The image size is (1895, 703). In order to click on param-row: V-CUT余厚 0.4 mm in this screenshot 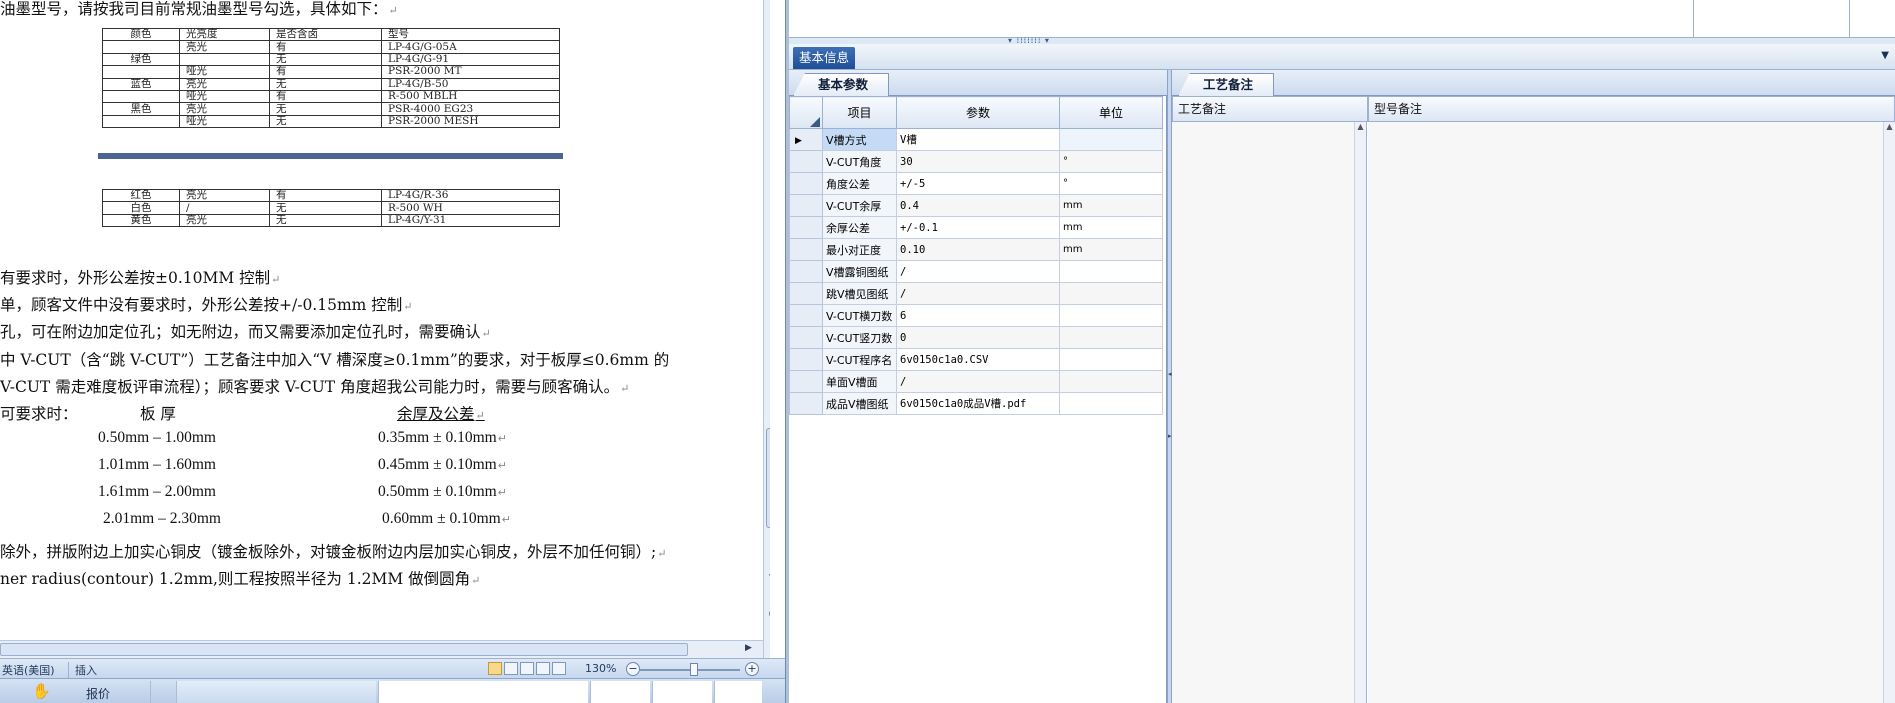, I will do `click(976, 205)`.